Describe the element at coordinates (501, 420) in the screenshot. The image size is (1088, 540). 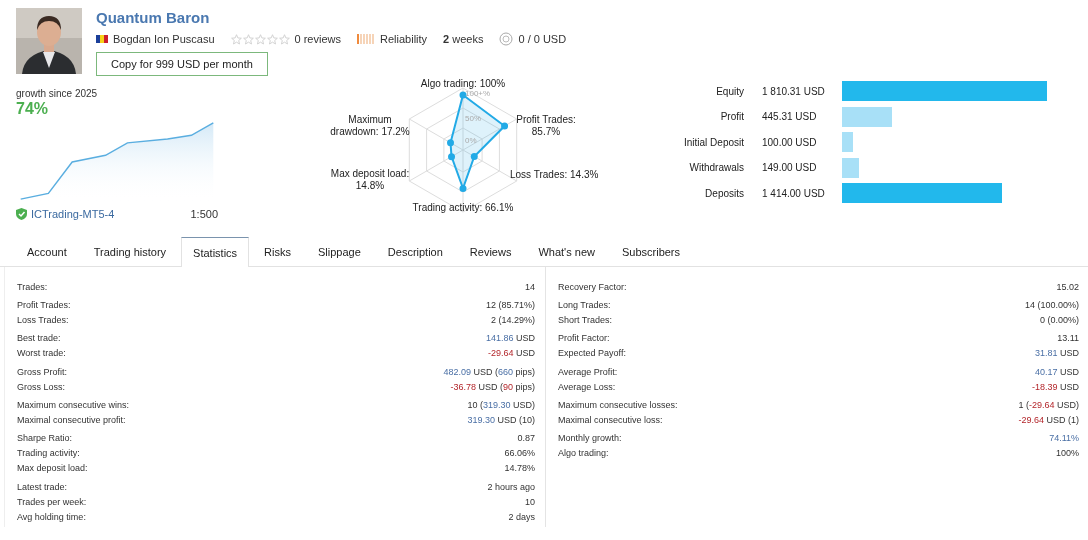
I see `stat-value: 319.30 USD (10)` at that location.